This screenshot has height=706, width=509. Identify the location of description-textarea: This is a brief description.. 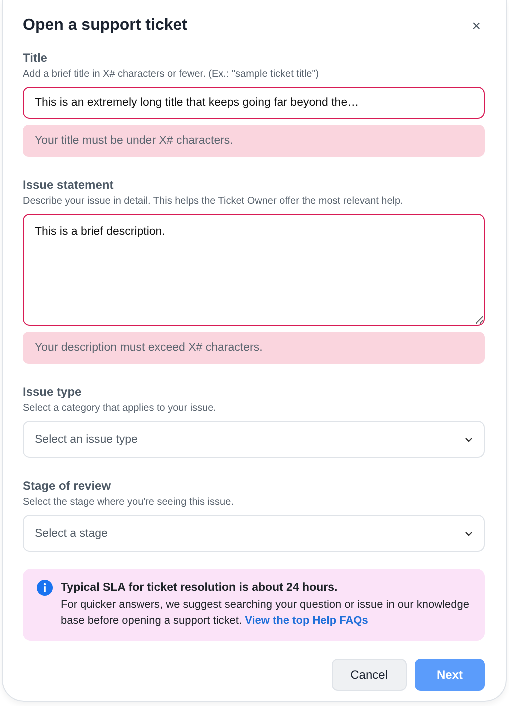
(254, 270).